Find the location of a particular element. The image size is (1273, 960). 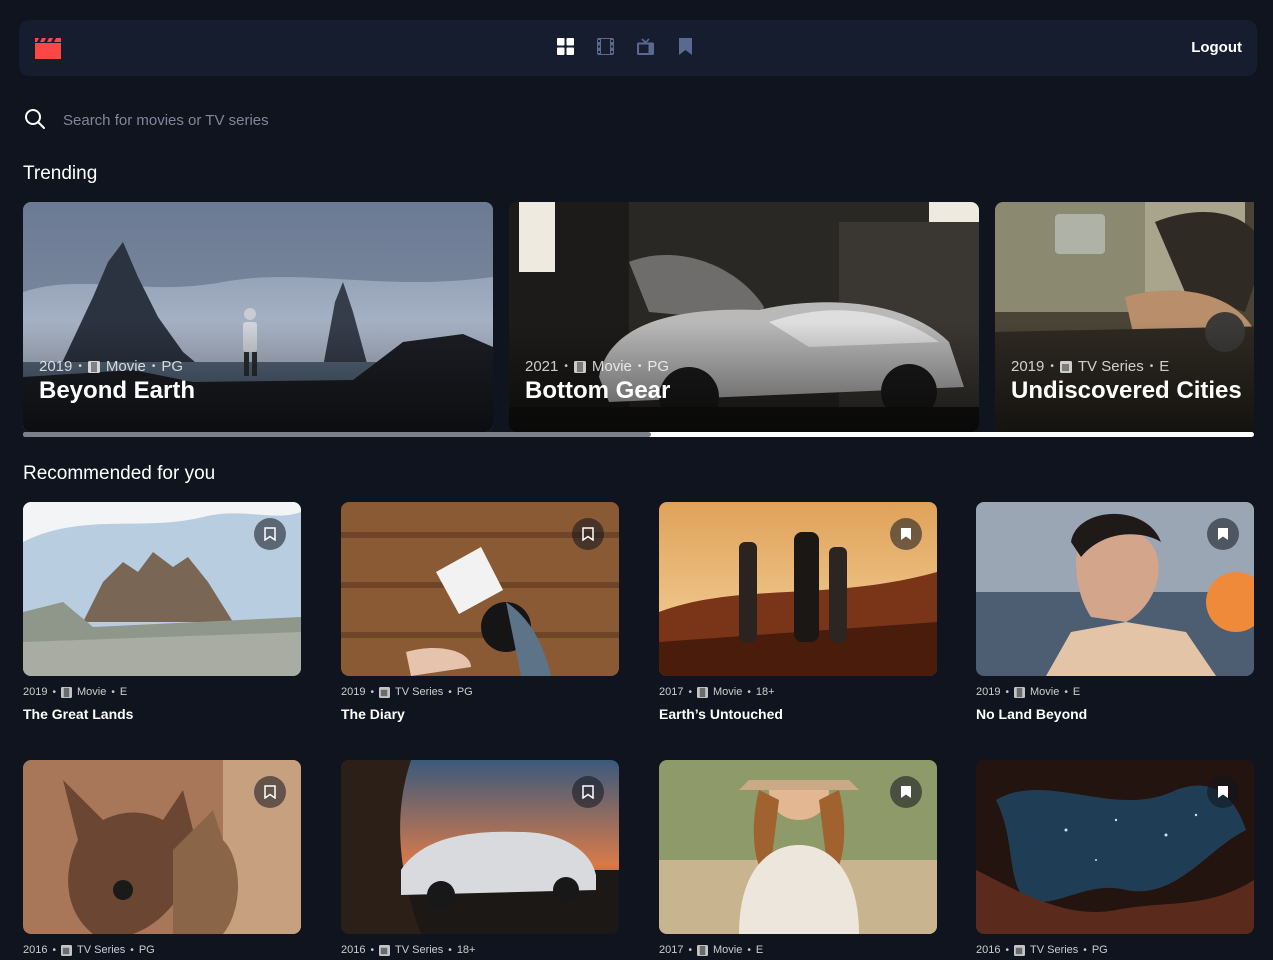

recommended-card: 2019 • Movie • E No Land Beyond is located at coordinates (1115, 612).